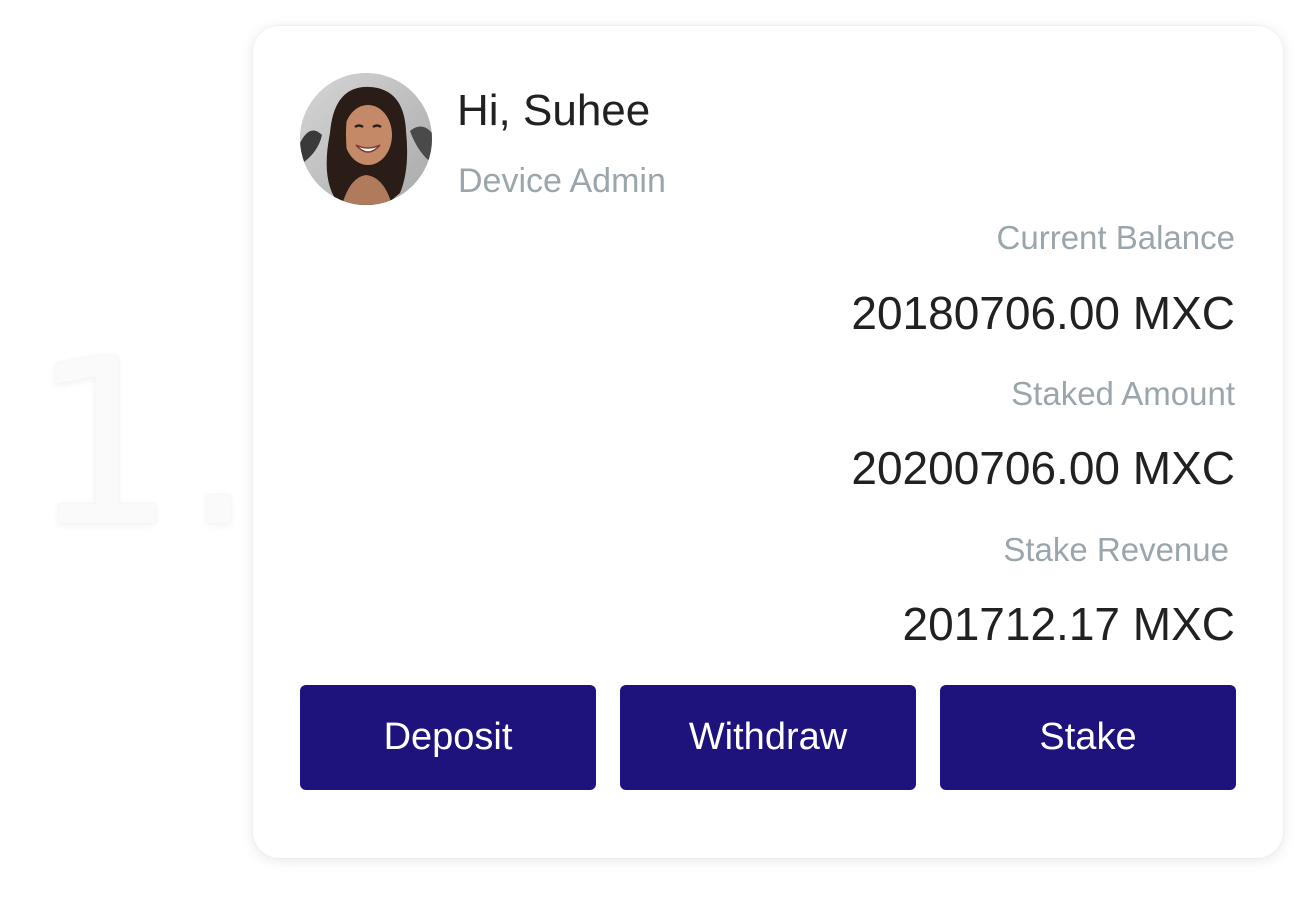 This screenshot has height=897, width=1316. I want to click on stake-button: Stake, so click(1088, 737).